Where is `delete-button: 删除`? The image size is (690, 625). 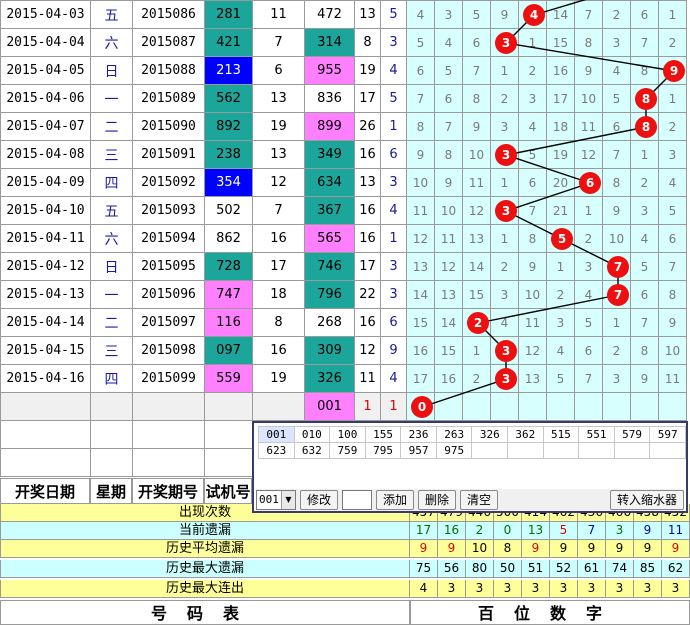
delete-button: 删除 is located at coordinates (437, 500).